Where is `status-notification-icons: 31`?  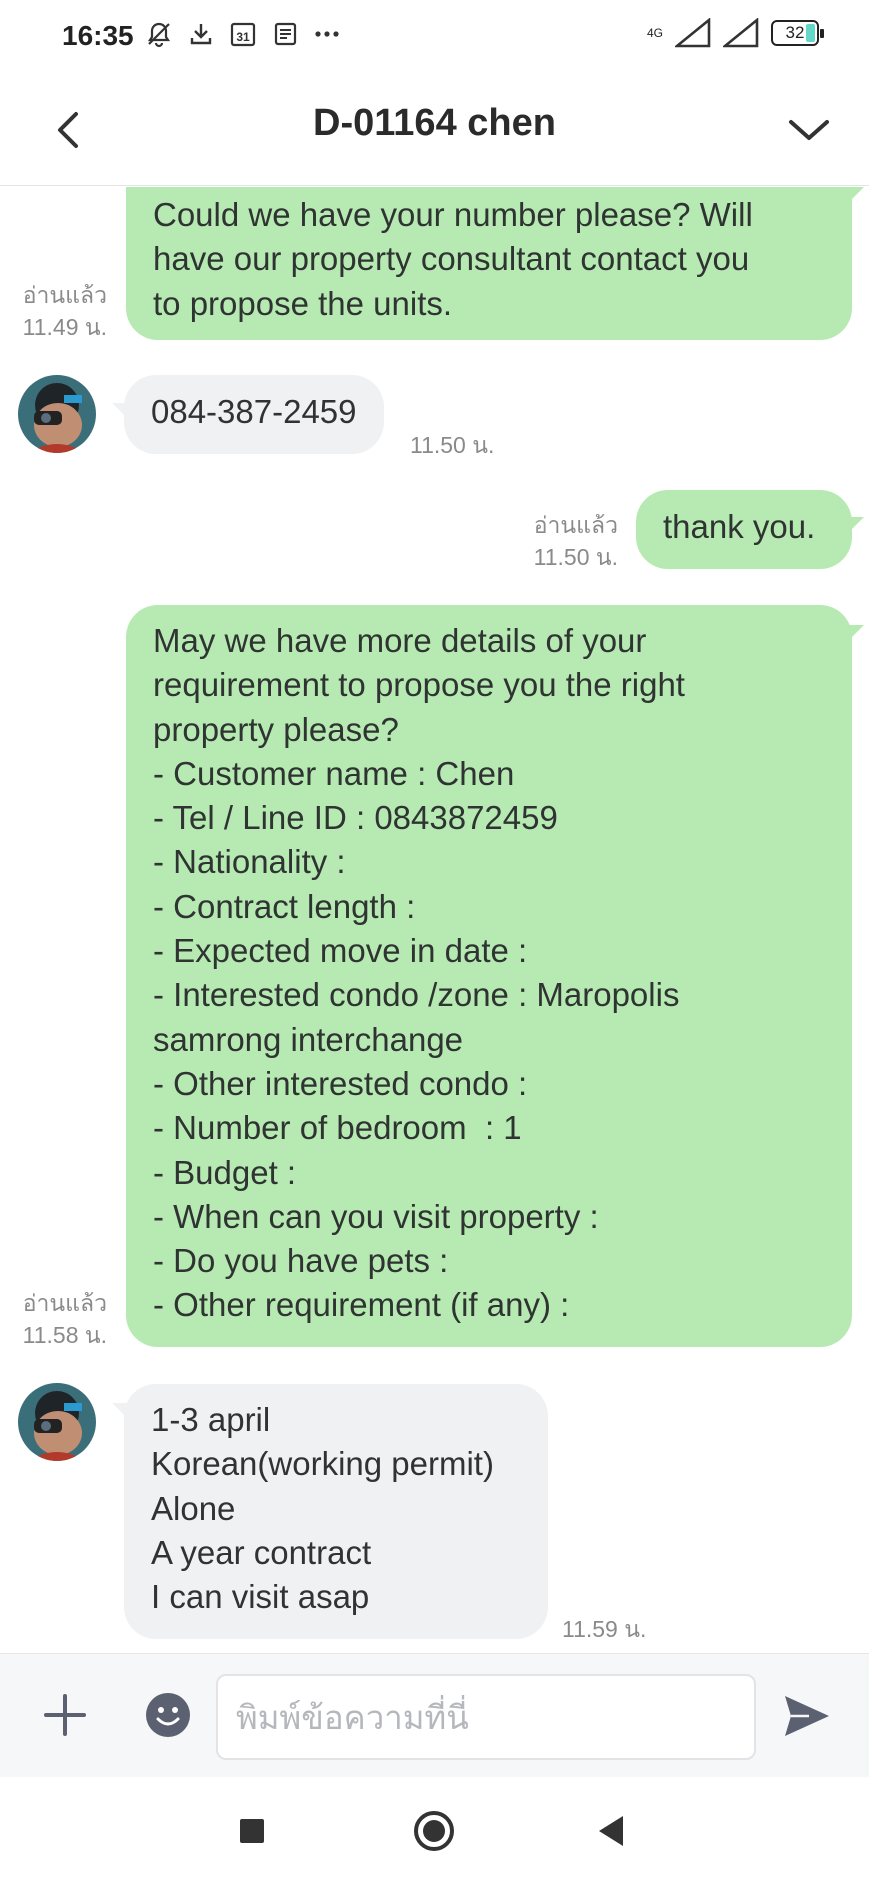
status-notification-icons: 31 is located at coordinates (243, 34).